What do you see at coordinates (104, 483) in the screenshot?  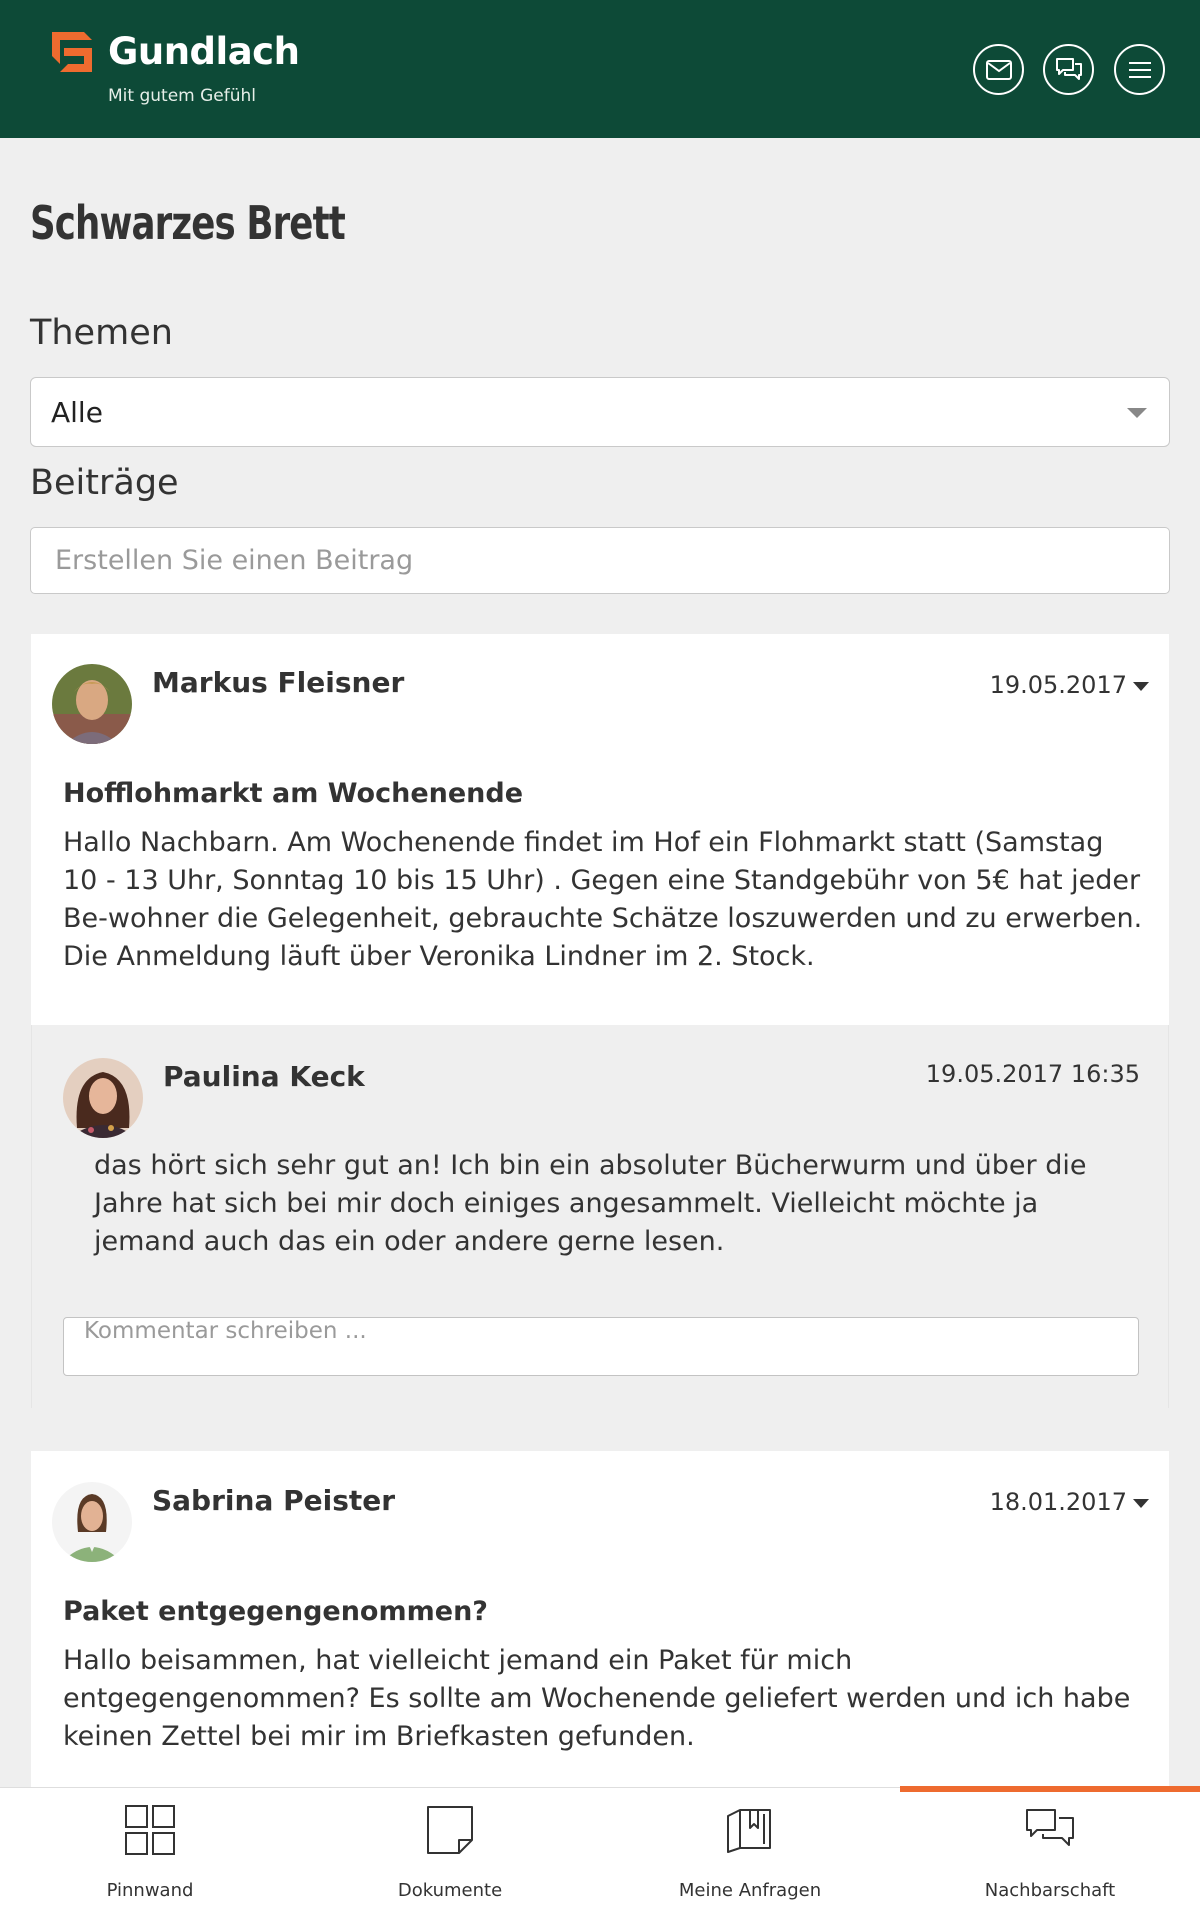 I see `posts-label: Beiträge` at bounding box center [104, 483].